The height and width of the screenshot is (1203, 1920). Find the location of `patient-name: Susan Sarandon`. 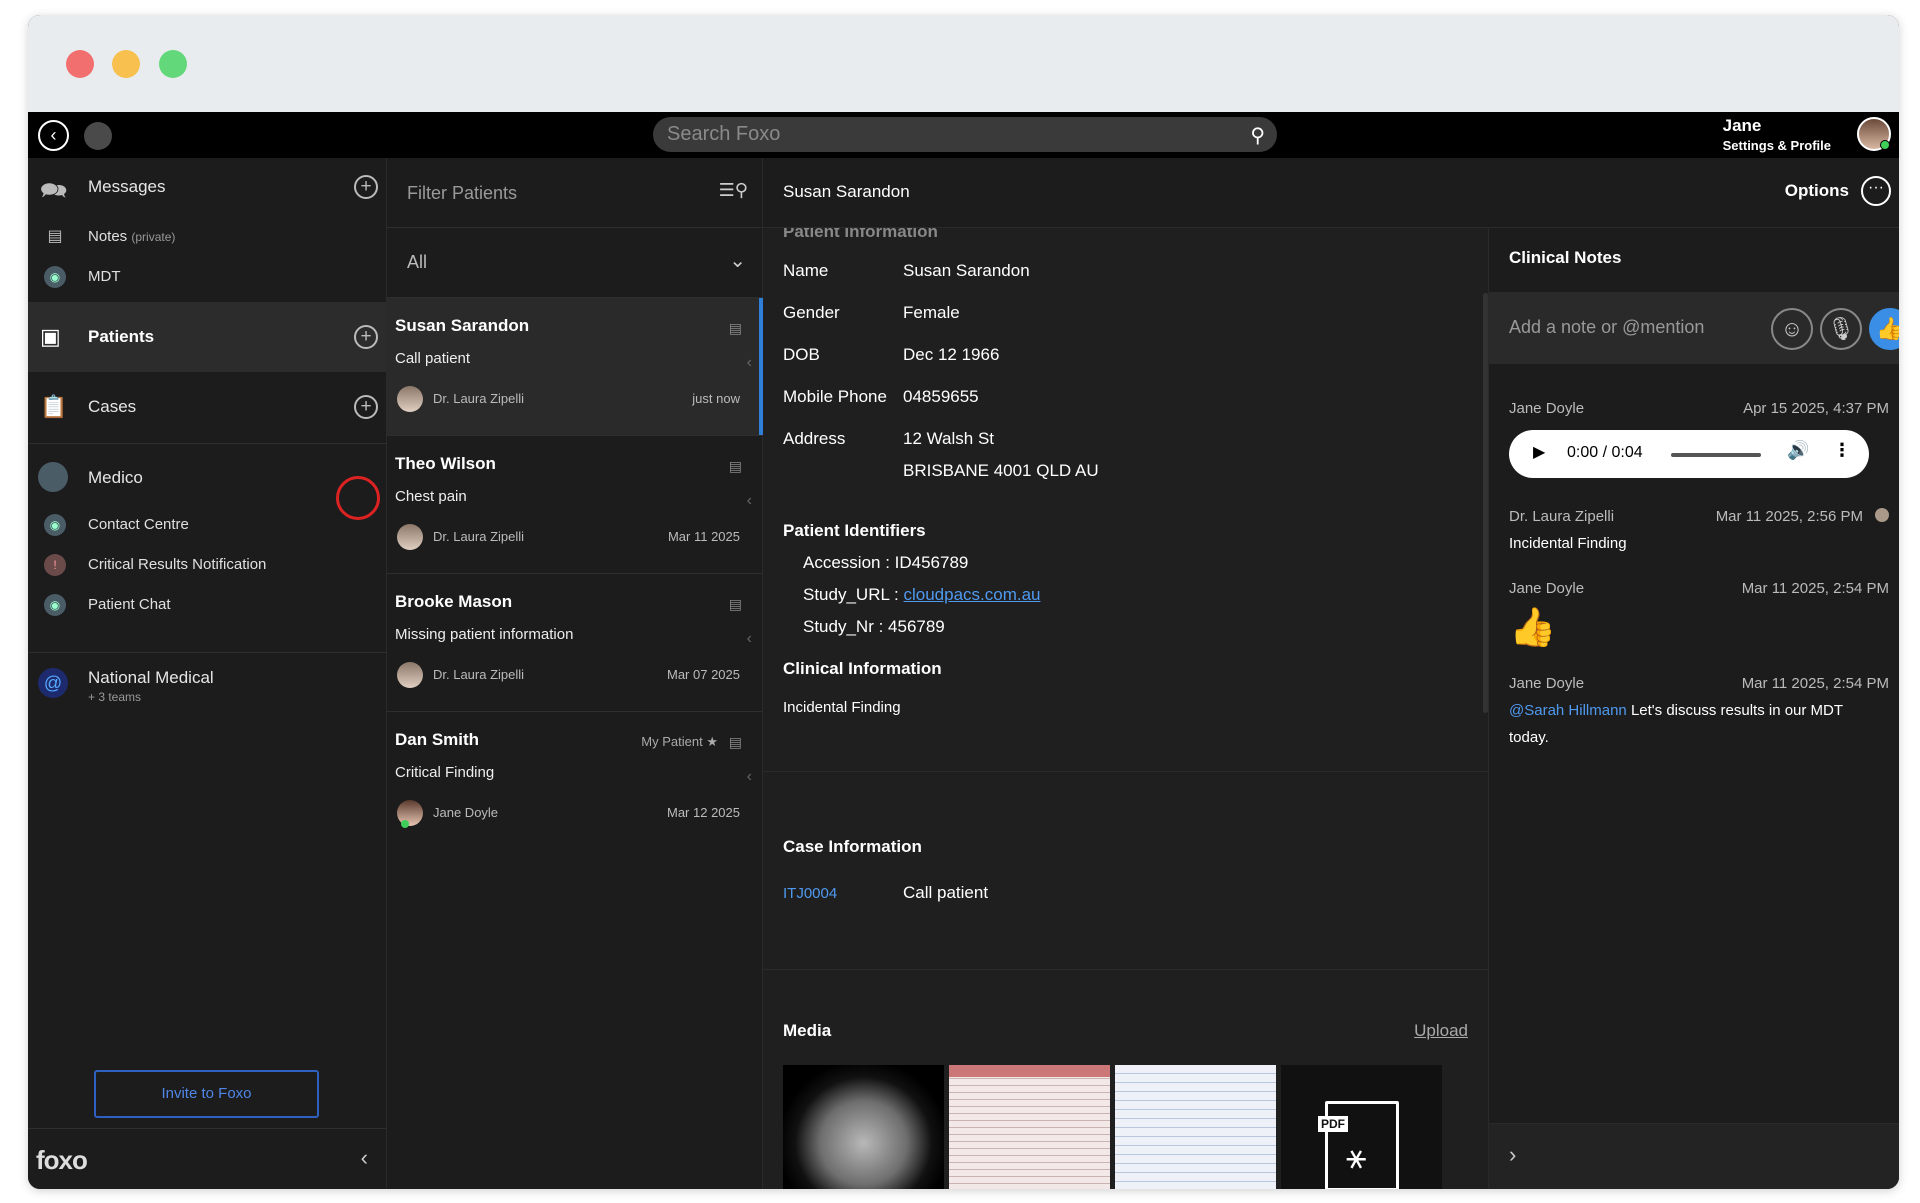

patient-name: Susan Sarandon is located at coordinates (462, 325).